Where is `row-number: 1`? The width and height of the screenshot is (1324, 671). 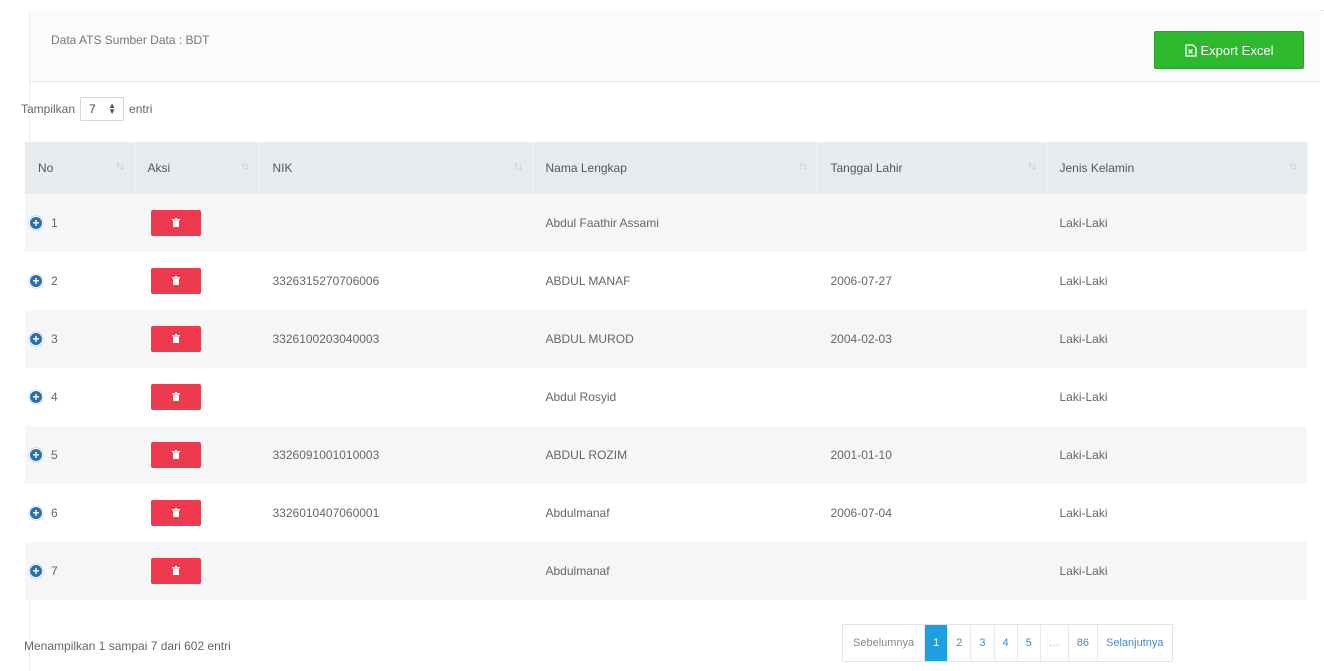 row-number: 1 is located at coordinates (54, 223).